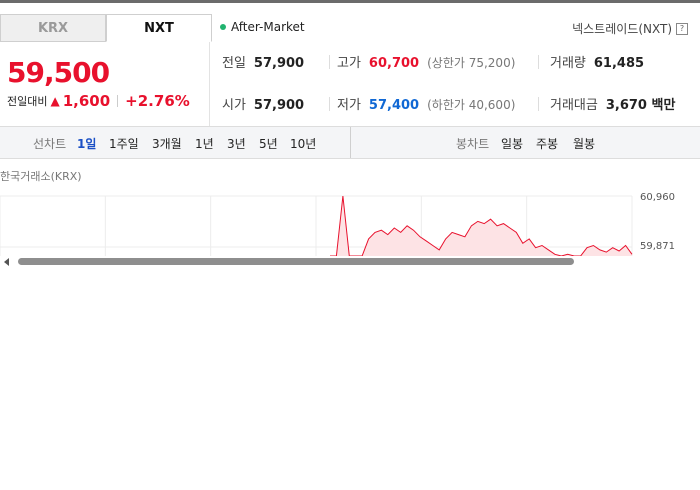 This screenshot has height=490, width=700. I want to click on current-price: 59,500, so click(58, 72).